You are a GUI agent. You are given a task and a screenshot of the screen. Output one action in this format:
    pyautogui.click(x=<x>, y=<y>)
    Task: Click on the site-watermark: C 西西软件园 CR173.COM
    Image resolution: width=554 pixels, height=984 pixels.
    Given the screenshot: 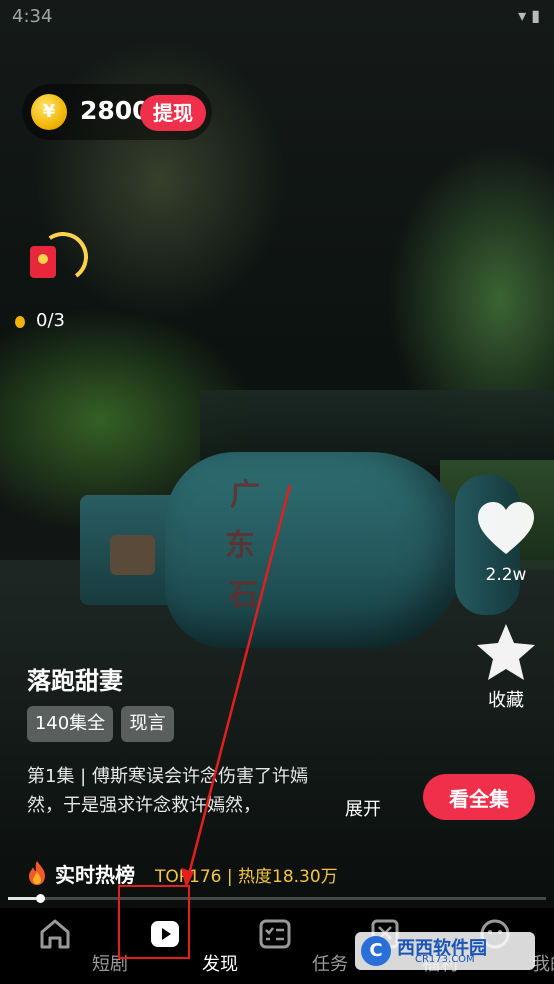 What is the action you would take?
    pyautogui.click(x=445, y=951)
    